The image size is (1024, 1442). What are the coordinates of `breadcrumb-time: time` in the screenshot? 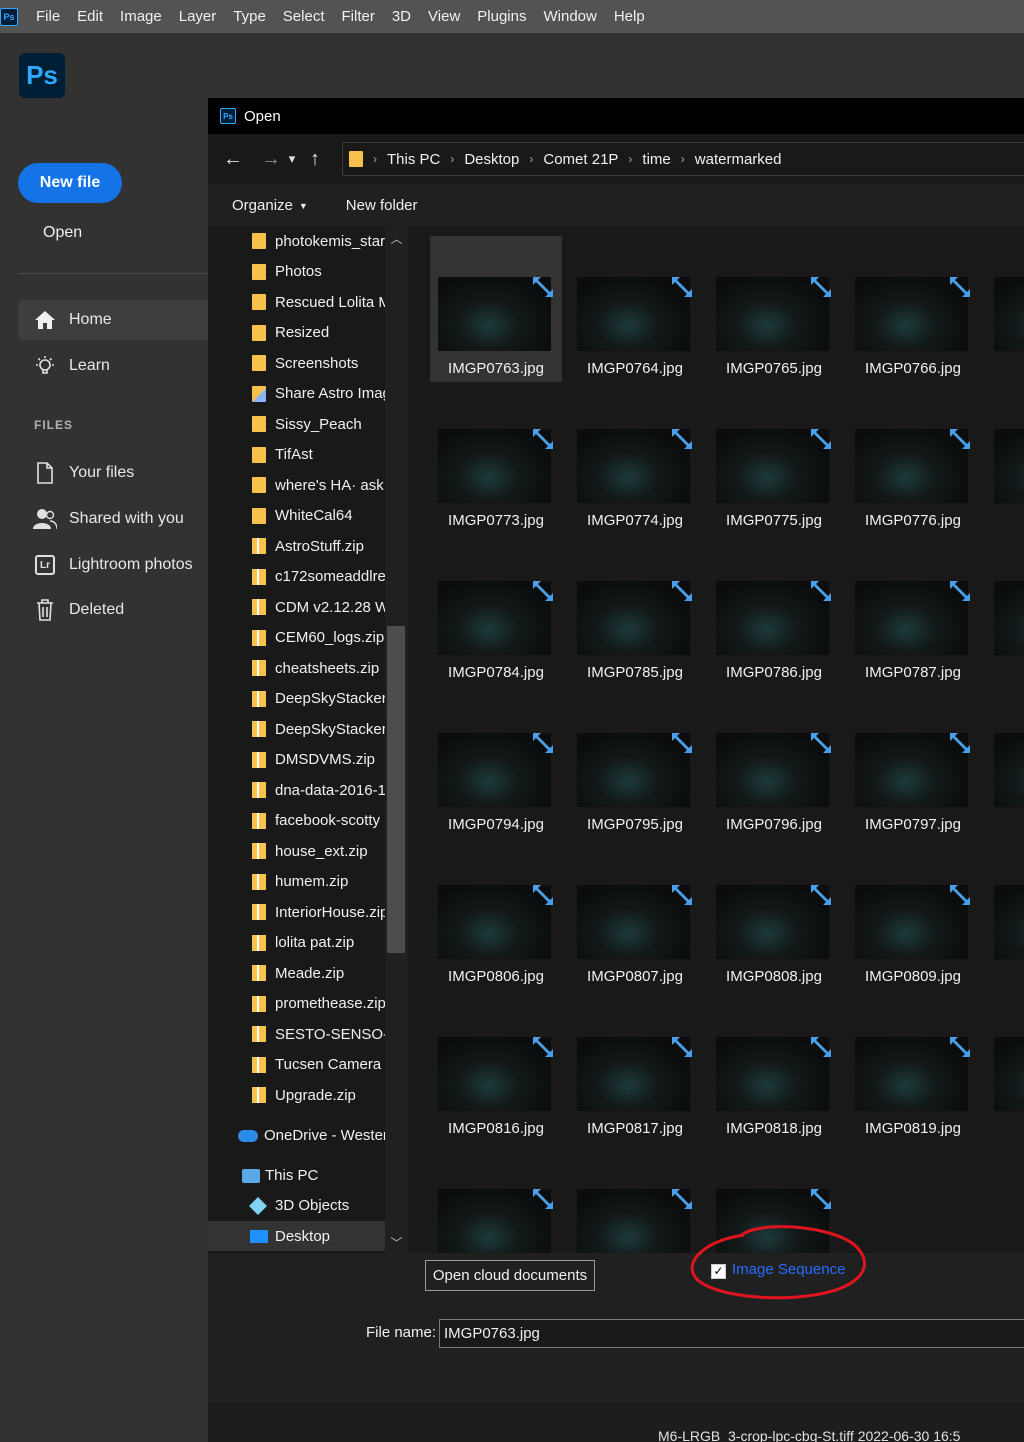 It's located at (656, 159).